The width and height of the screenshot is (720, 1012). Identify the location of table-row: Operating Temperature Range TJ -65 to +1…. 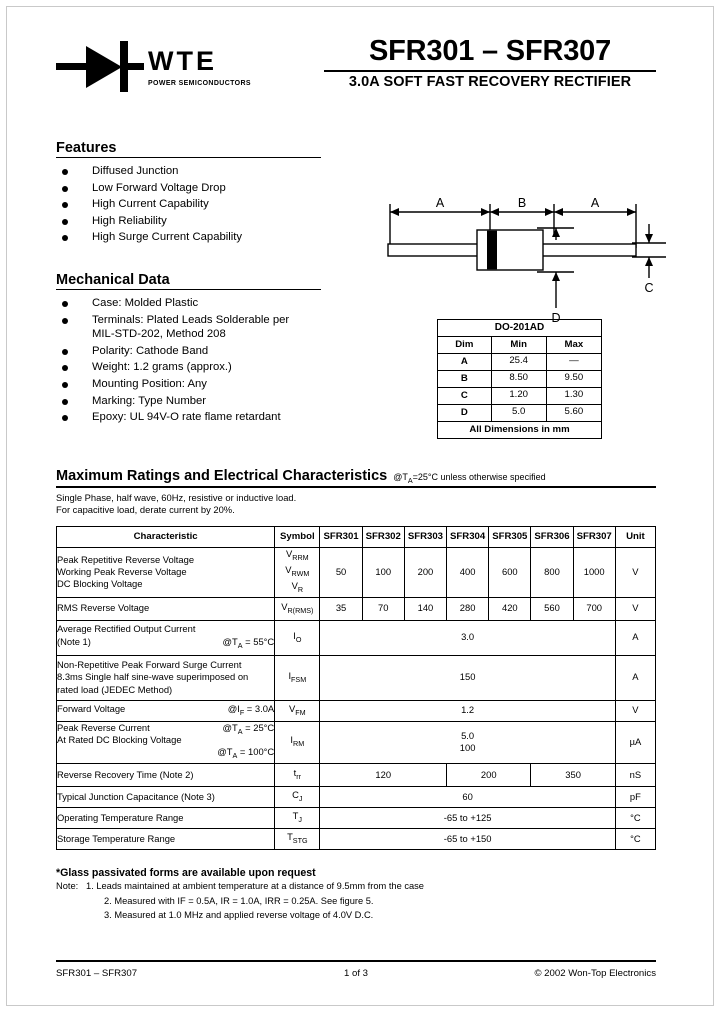
(356, 817).